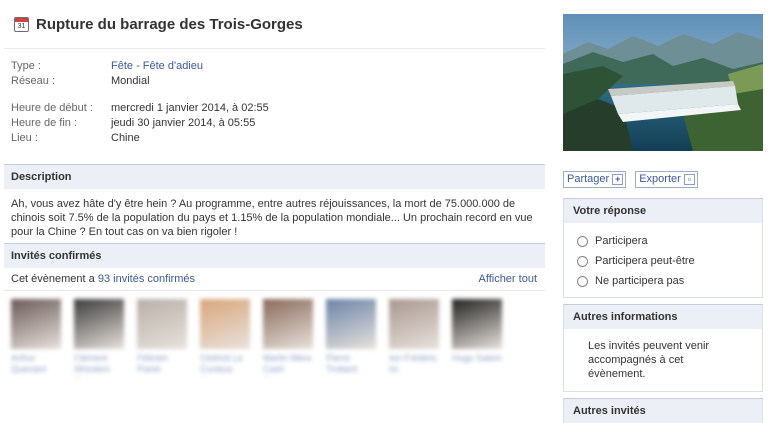  Describe the element at coordinates (157, 66) in the screenshot. I see `event-type-link: Fête - Fête d'adieu` at that location.